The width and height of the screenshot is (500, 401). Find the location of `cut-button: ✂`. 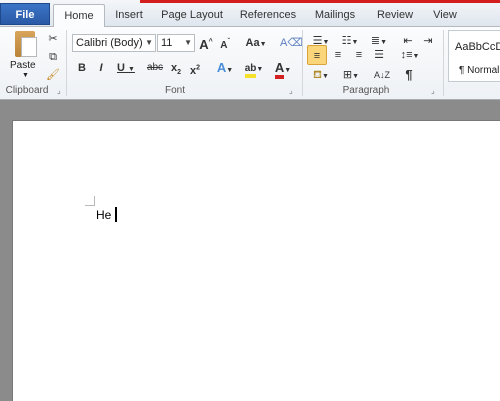

cut-button: ✂ is located at coordinates (53, 39).